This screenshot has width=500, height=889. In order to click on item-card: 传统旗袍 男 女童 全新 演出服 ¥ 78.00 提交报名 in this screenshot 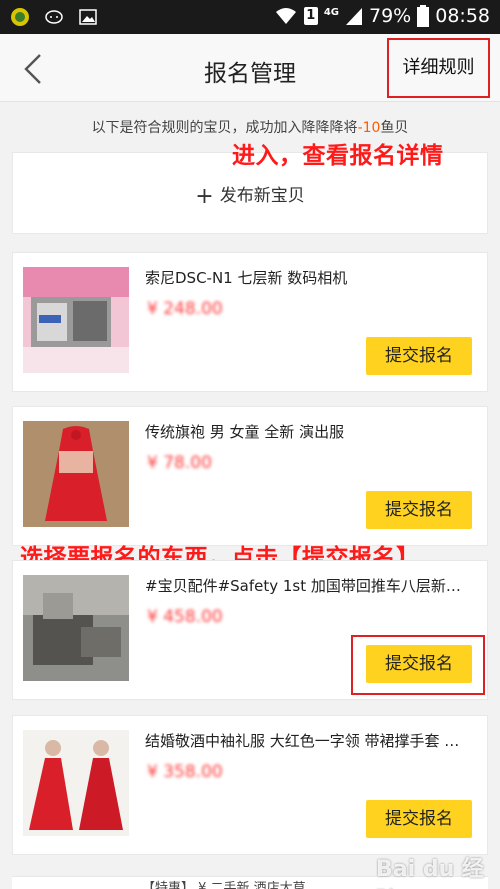, I will do `click(250, 476)`.